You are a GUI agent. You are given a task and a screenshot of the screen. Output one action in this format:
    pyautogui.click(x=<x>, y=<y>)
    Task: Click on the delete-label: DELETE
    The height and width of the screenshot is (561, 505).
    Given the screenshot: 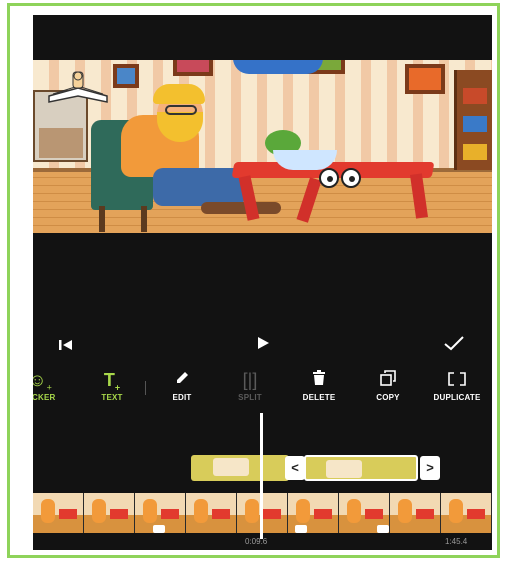 What is the action you would take?
    pyautogui.click(x=319, y=397)
    